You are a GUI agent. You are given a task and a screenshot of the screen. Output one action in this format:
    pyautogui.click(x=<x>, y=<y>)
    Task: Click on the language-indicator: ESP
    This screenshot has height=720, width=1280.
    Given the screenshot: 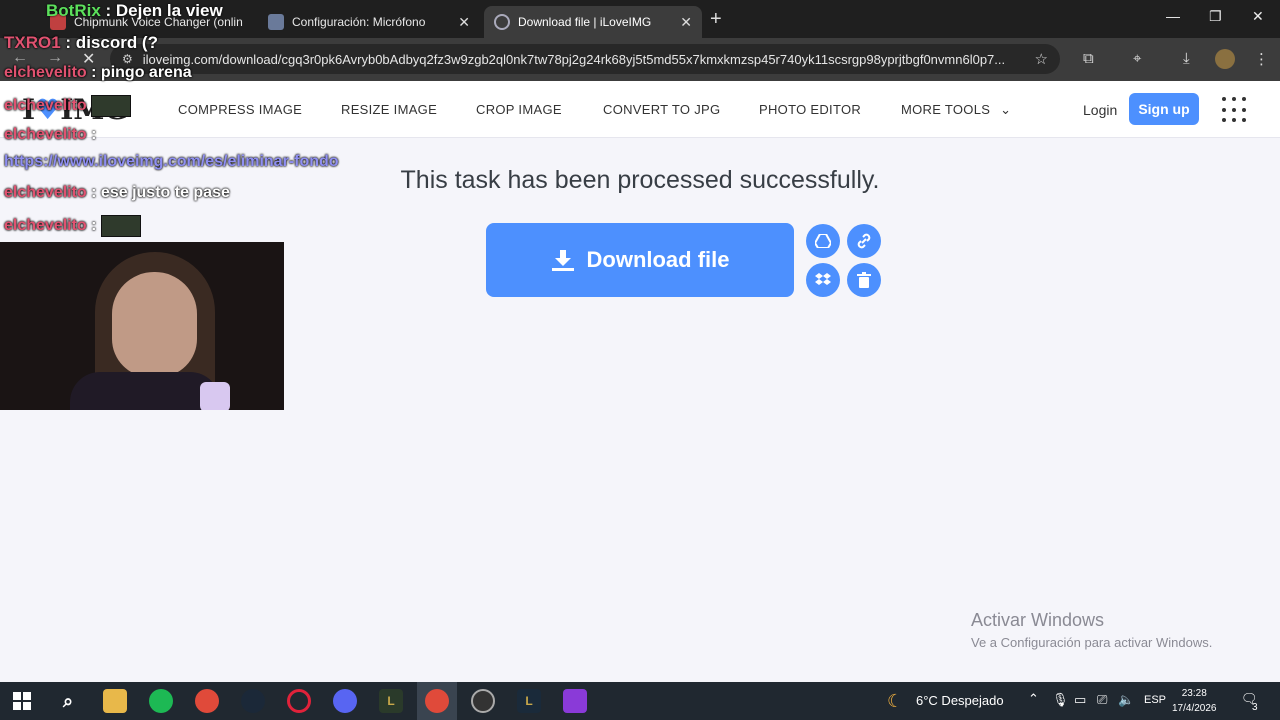 What is the action you would take?
    pyautogui.click(x=1155, y=700)
    